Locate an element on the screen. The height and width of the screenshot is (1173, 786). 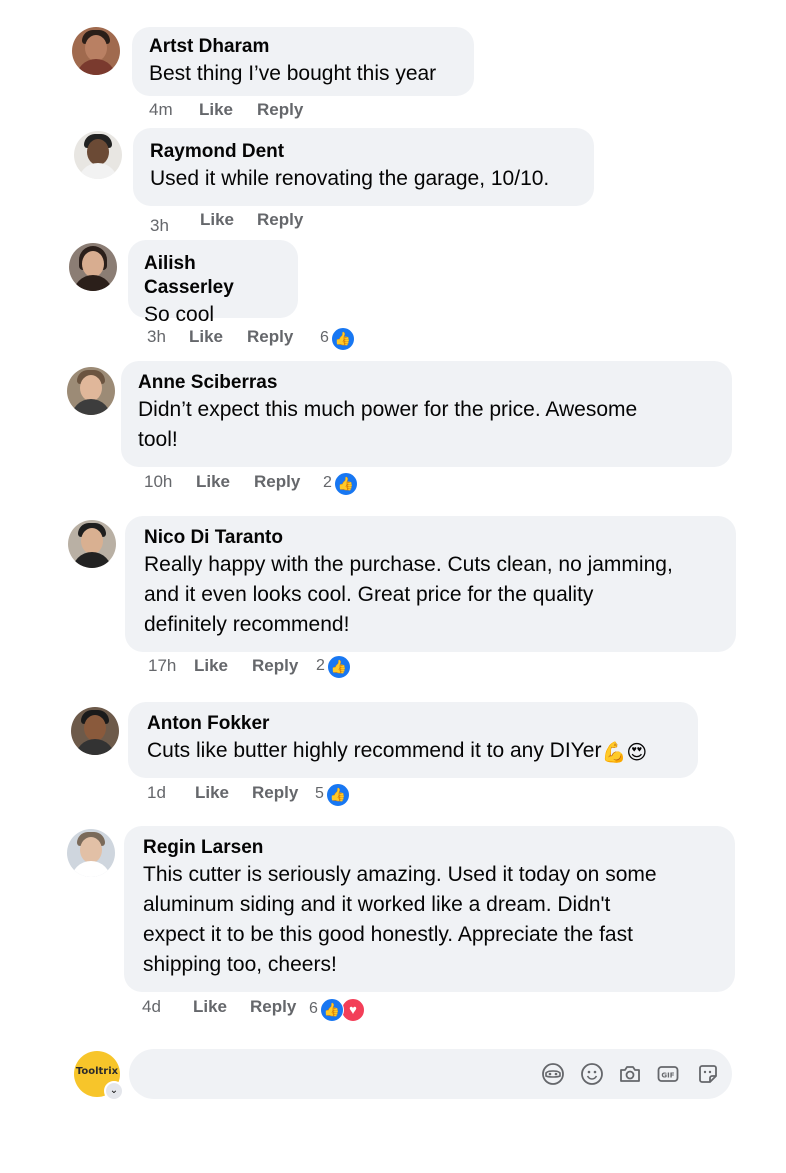
commenter-name: Artst Dharam is located at coordinates (304, 47).